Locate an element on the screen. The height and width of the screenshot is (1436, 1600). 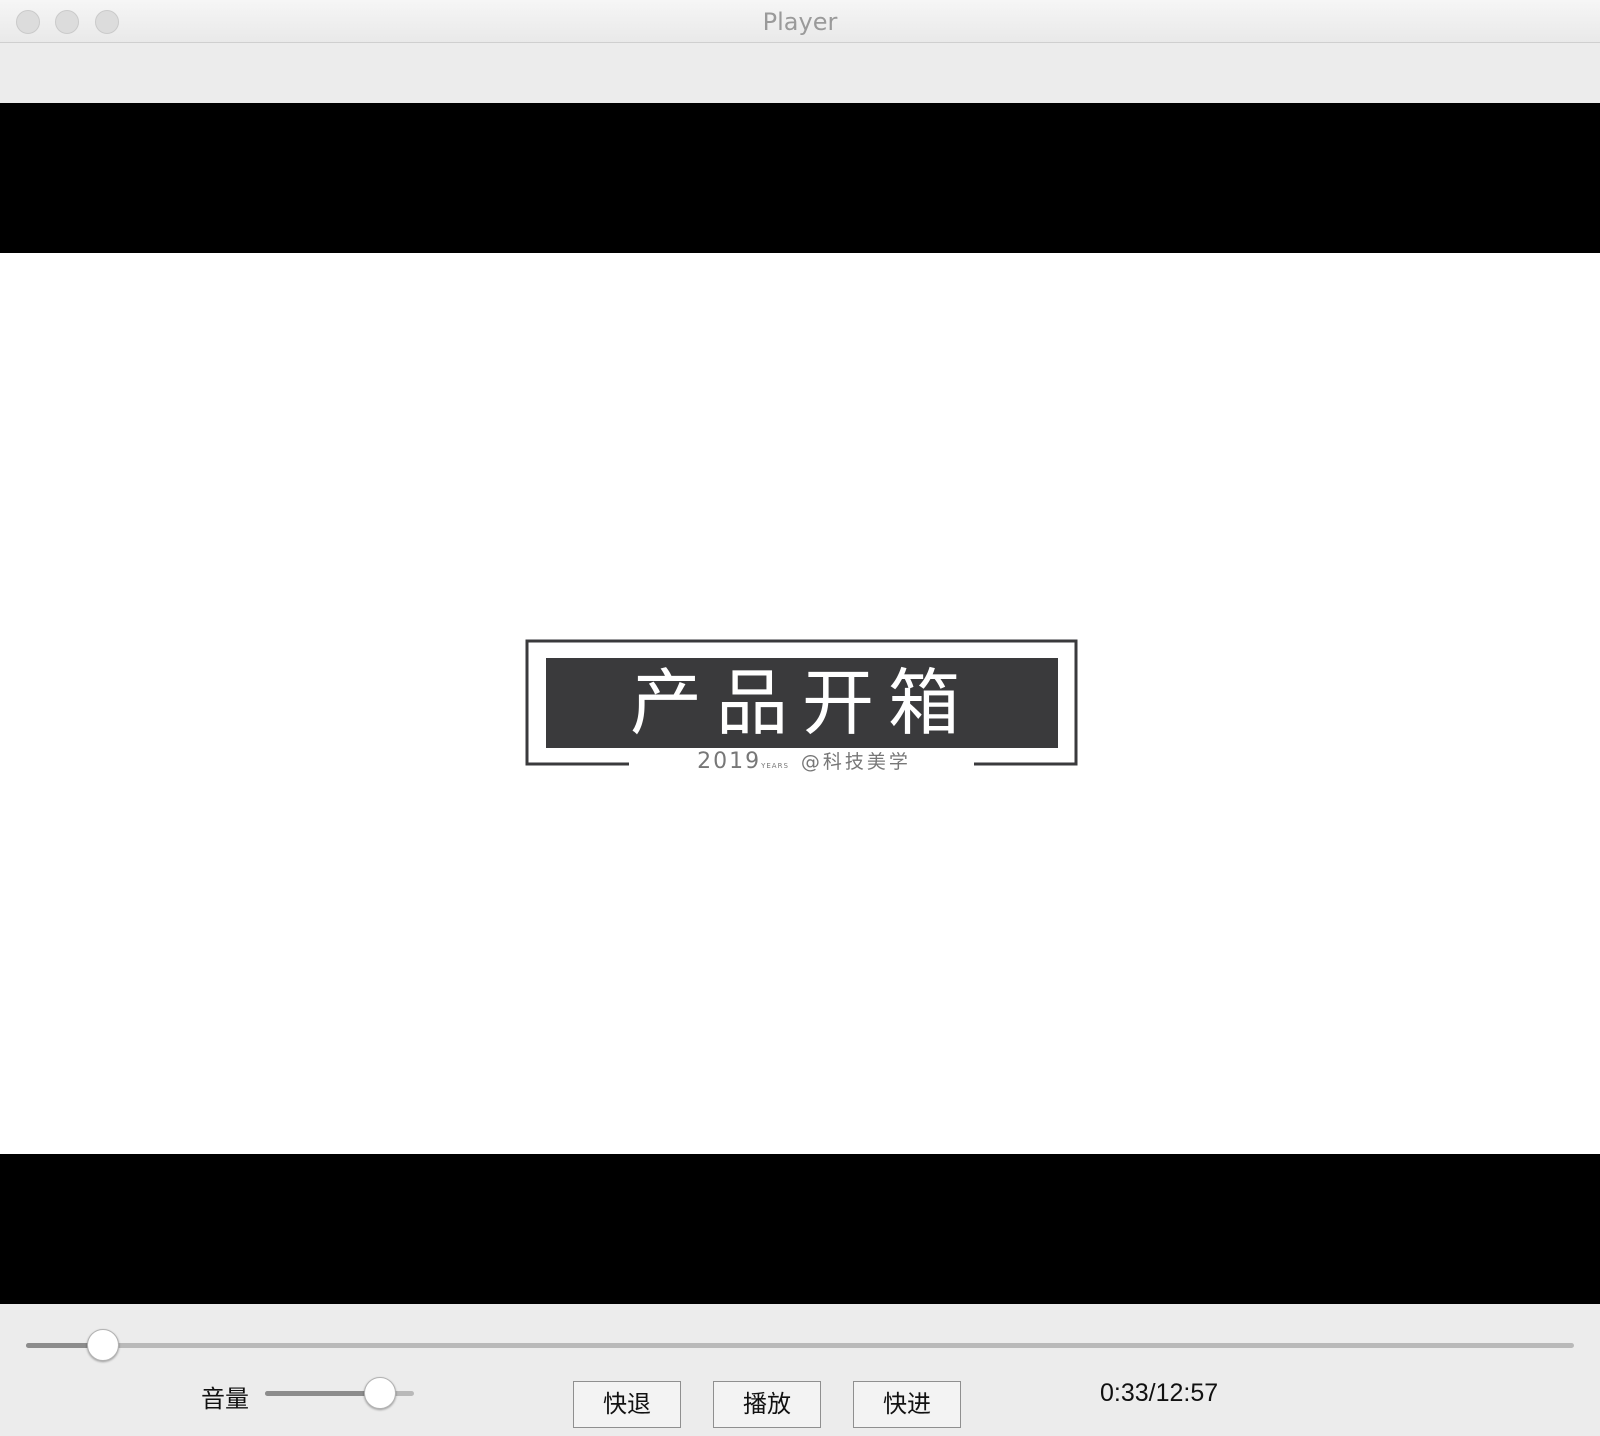
fast-forward-button: 快进 is located at coordinates (907, 1404).